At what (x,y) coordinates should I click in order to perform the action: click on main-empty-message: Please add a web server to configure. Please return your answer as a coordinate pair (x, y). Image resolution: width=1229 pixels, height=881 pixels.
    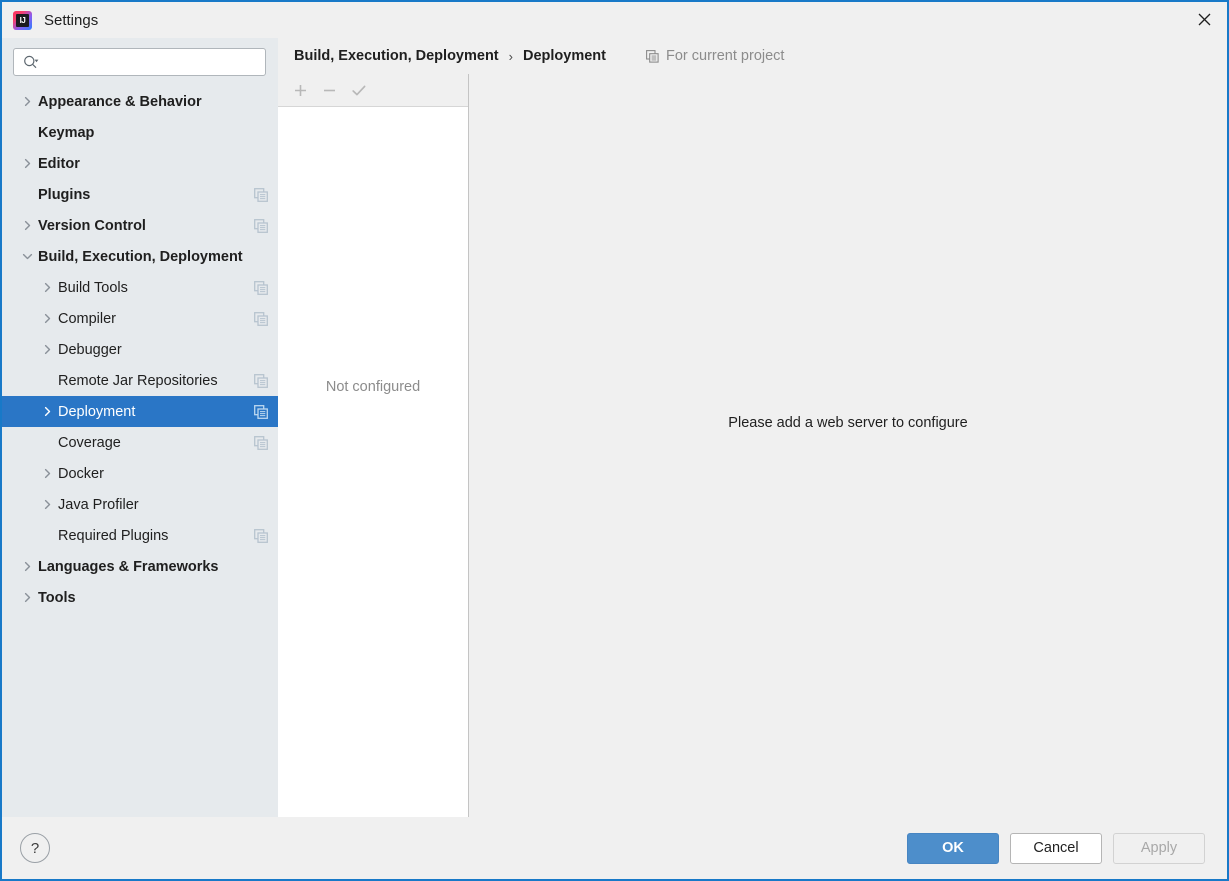
    Looking at the image, I should click on (848, 423).